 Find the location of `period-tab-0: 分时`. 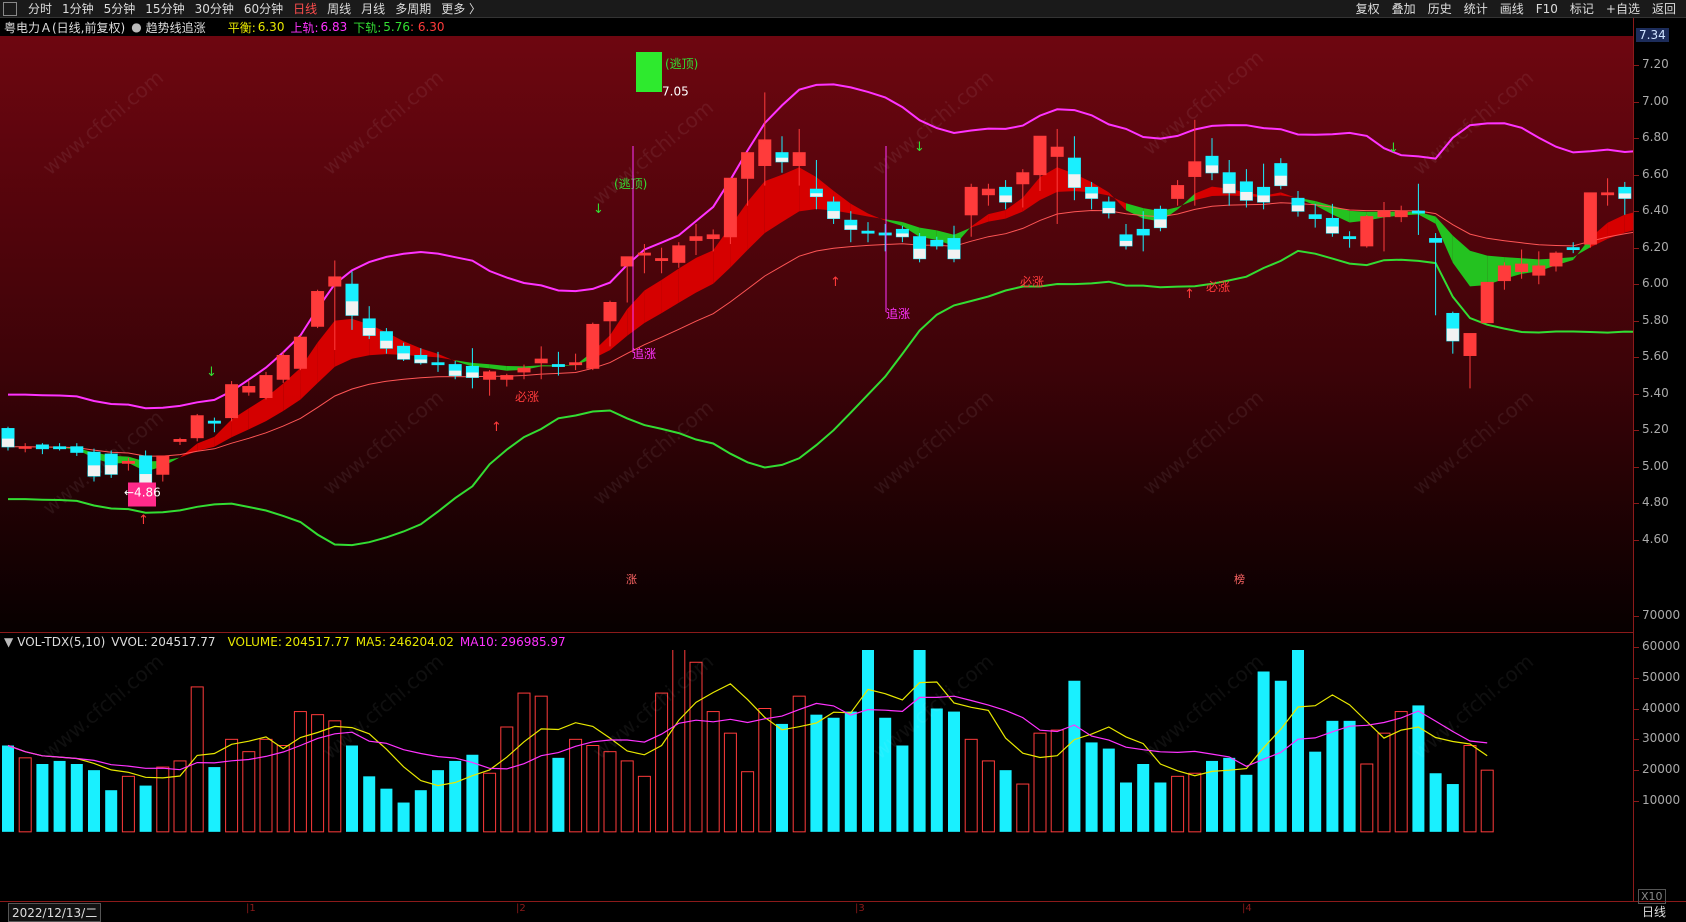

period-tab-0: 分时 is located at coordinates (40, 8).